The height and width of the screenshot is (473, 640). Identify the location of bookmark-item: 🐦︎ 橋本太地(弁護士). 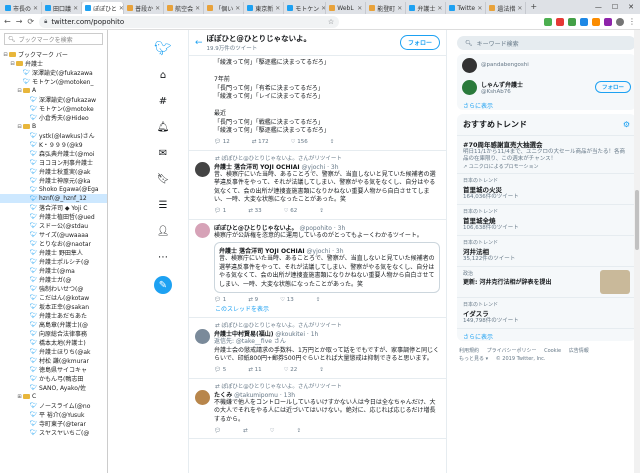
(53, 342).